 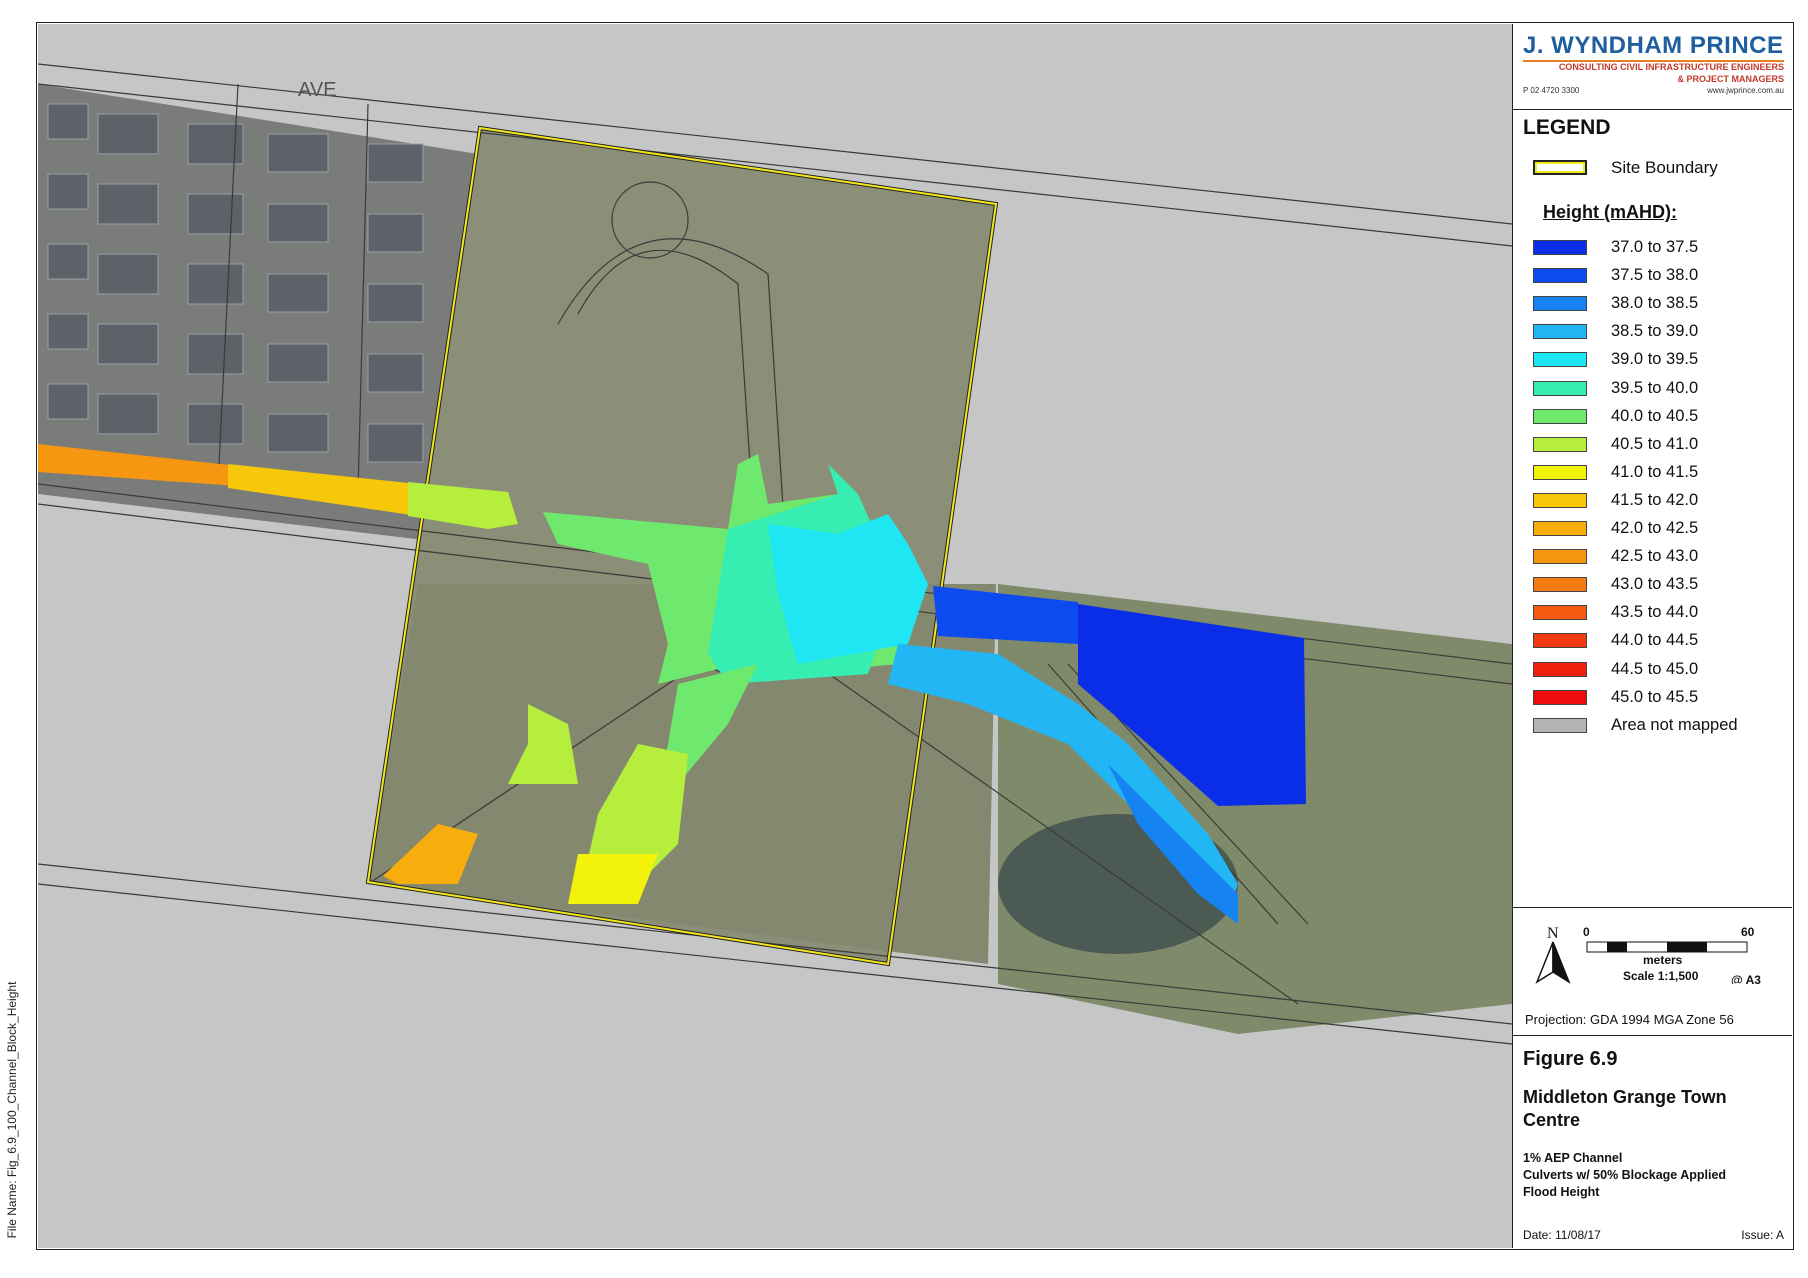 What do you see at coordinates (1610, 212) in the screenshot?
I see `height-legend-title: Height (mAHD):` at bounding box center [1610, 212].